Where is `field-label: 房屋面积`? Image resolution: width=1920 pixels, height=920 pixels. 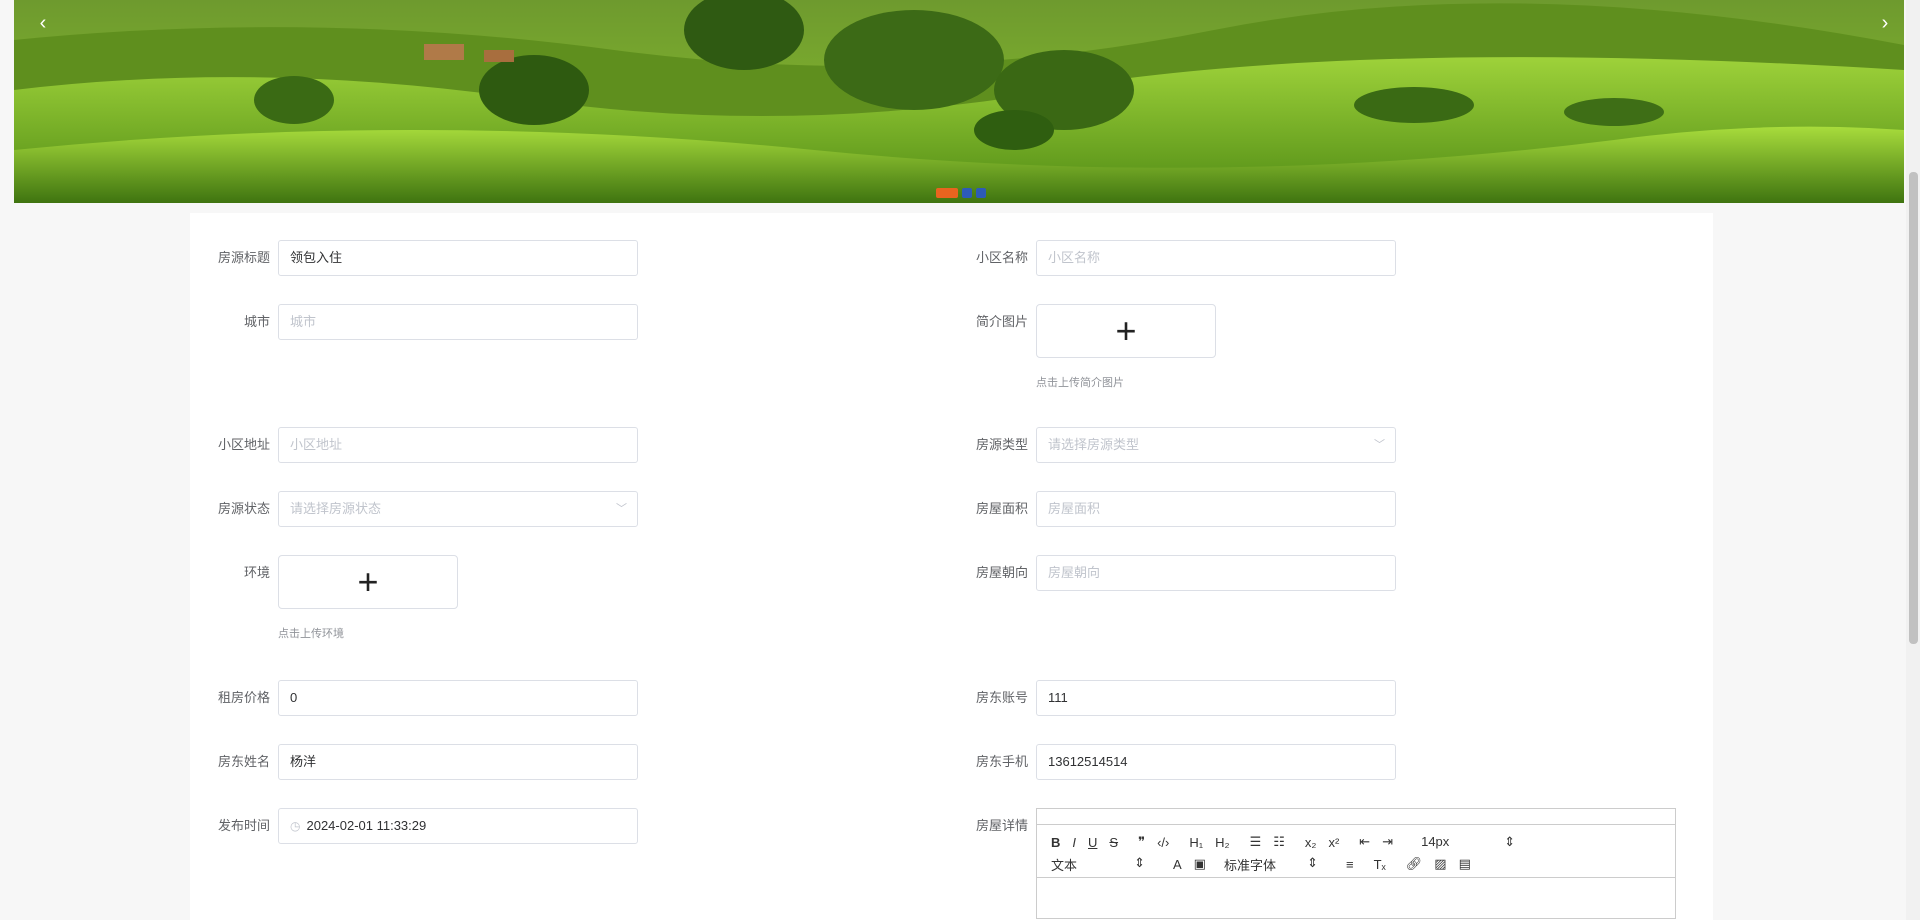
field-label: 房屋面积 is located at coordinates (1001, 508).